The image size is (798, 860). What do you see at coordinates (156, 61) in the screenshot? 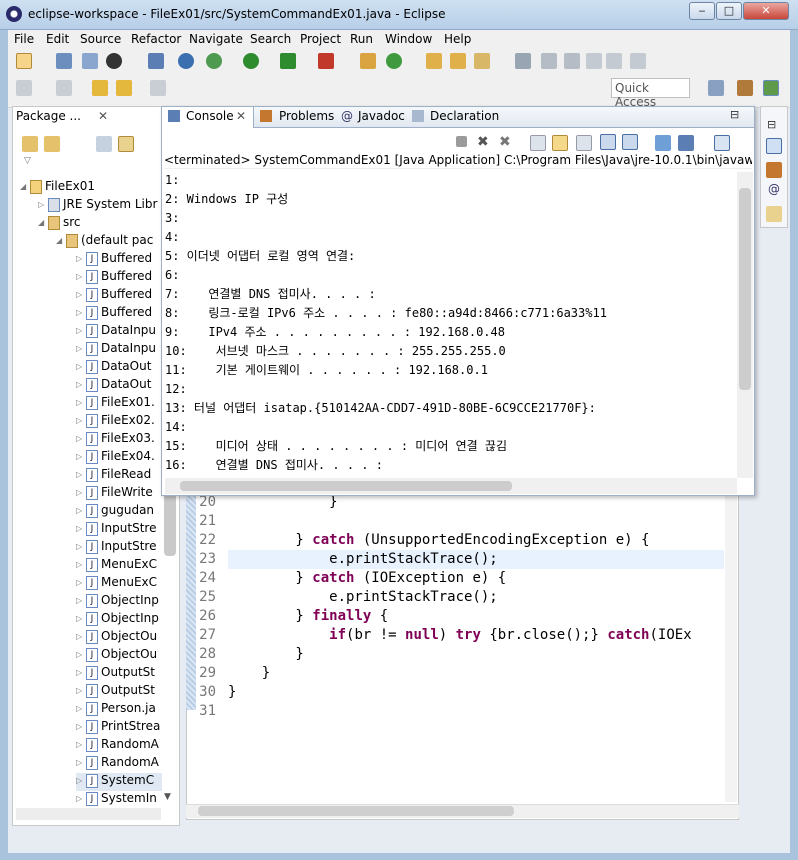
I see `console-view-icon` at bounding box center [156, 61].